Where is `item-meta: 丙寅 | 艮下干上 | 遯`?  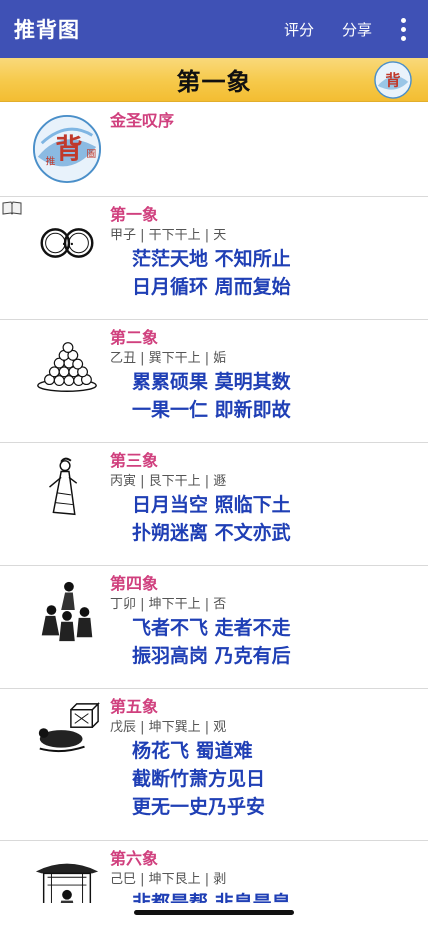
item-meta: 丙寅 | 艮下干上 | 遯 is located at coordinates (168, 481).